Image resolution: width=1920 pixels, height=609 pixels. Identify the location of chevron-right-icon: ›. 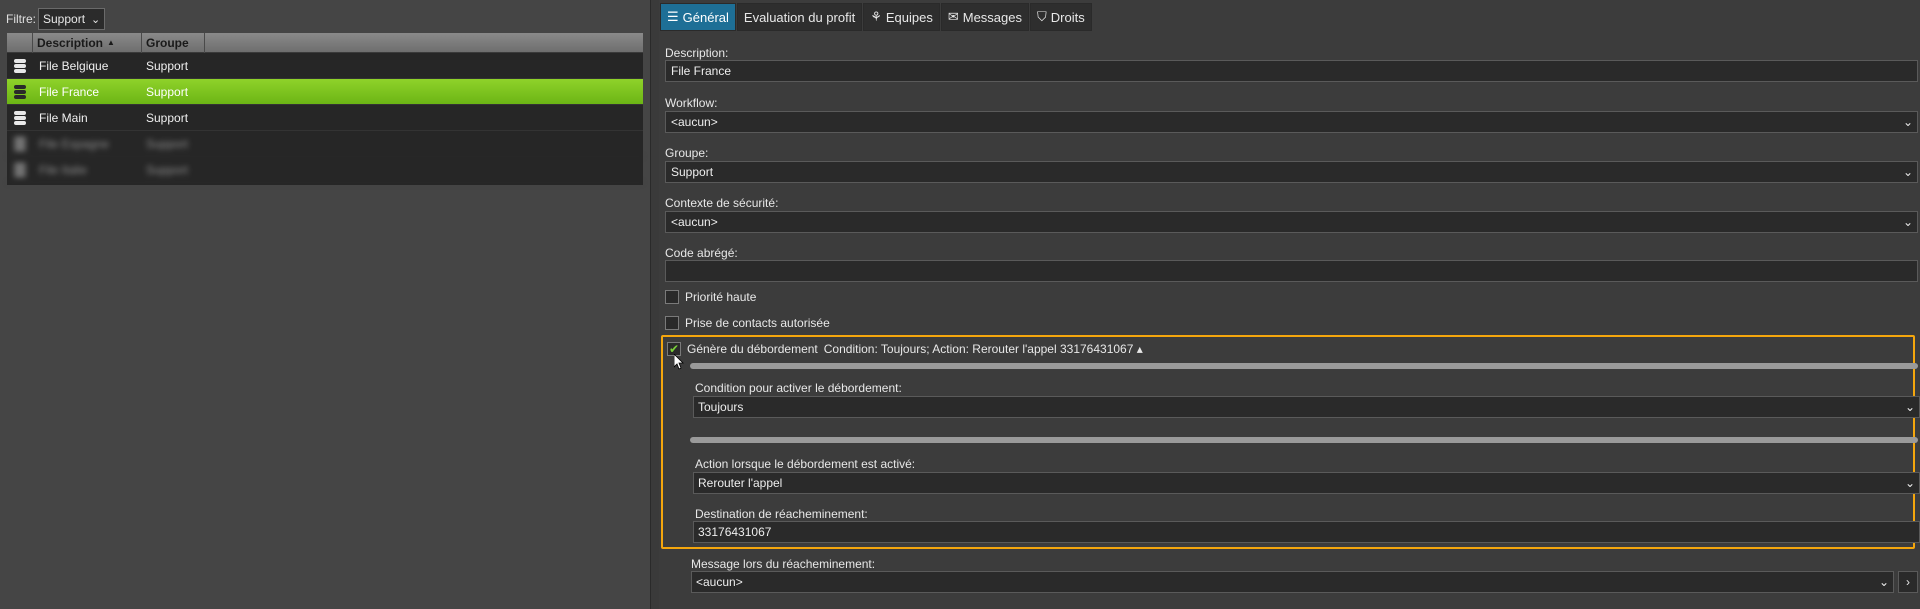
(1908, 582).